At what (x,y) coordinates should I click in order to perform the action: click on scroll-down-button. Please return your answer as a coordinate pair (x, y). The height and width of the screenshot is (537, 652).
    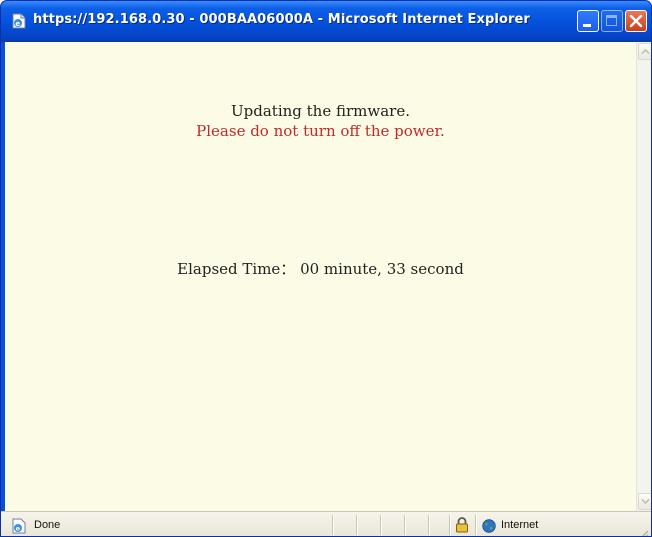
    Looking at the image, I should click on (644, 501).